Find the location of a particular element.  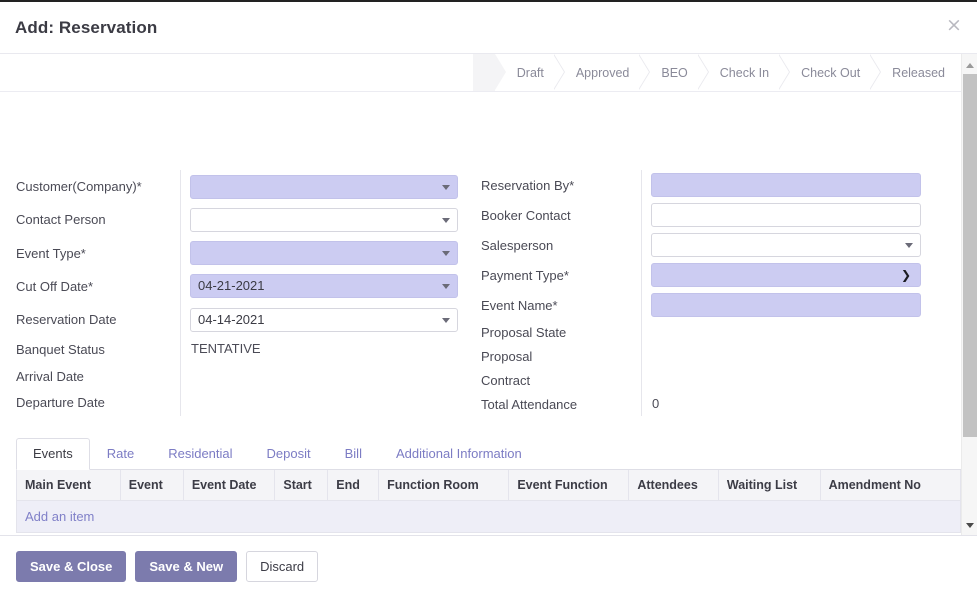

tab-deposit: Deposit is located at coordinates (289, 454).